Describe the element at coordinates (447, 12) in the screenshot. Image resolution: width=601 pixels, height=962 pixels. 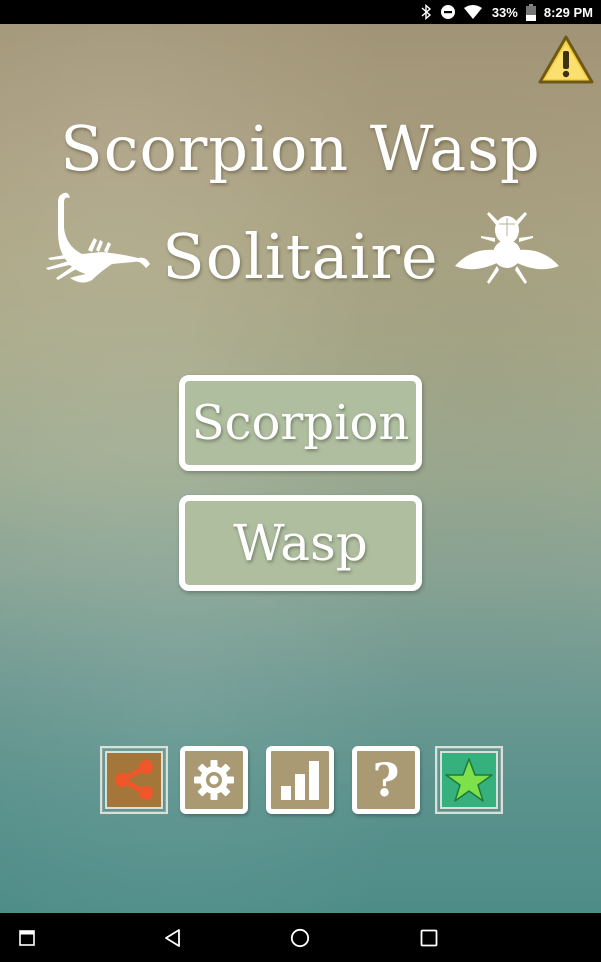
I see `do-not-disturb-icon` at that location.